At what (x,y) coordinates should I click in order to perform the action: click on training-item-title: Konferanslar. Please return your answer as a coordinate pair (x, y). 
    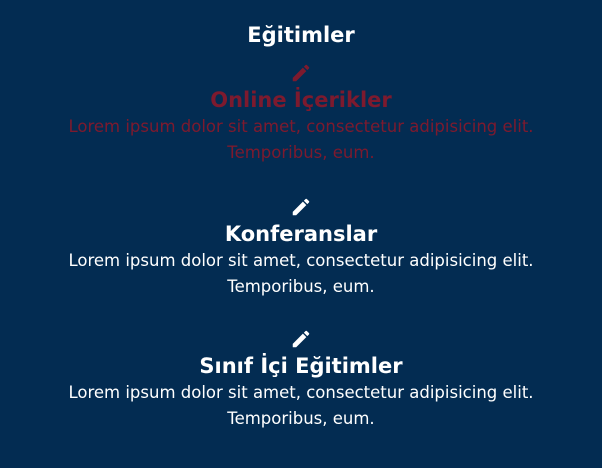
    Looking at the image, I should click on (301, 234).